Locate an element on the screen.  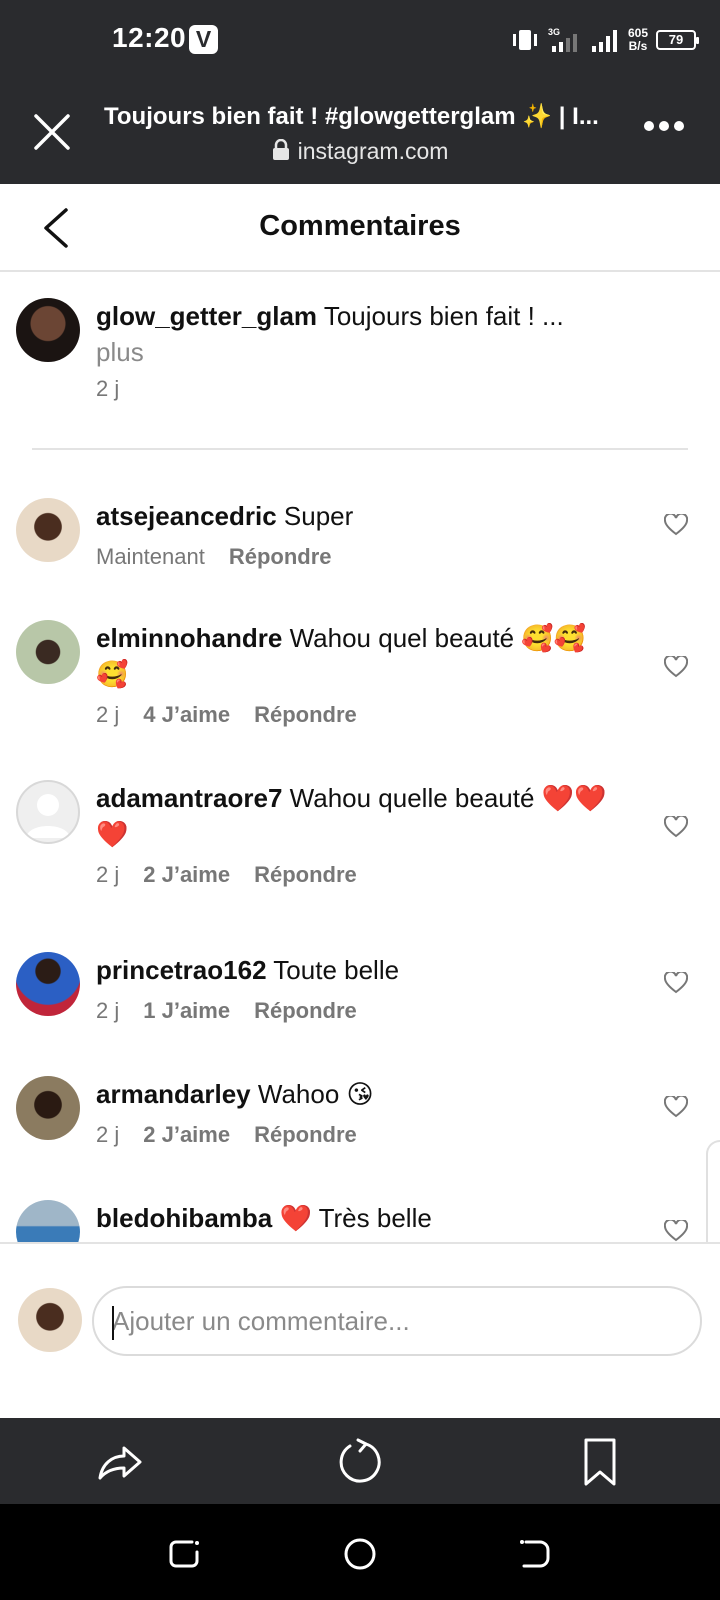
likes-count: 1 J’aime is located at coordinates (186, 1011).